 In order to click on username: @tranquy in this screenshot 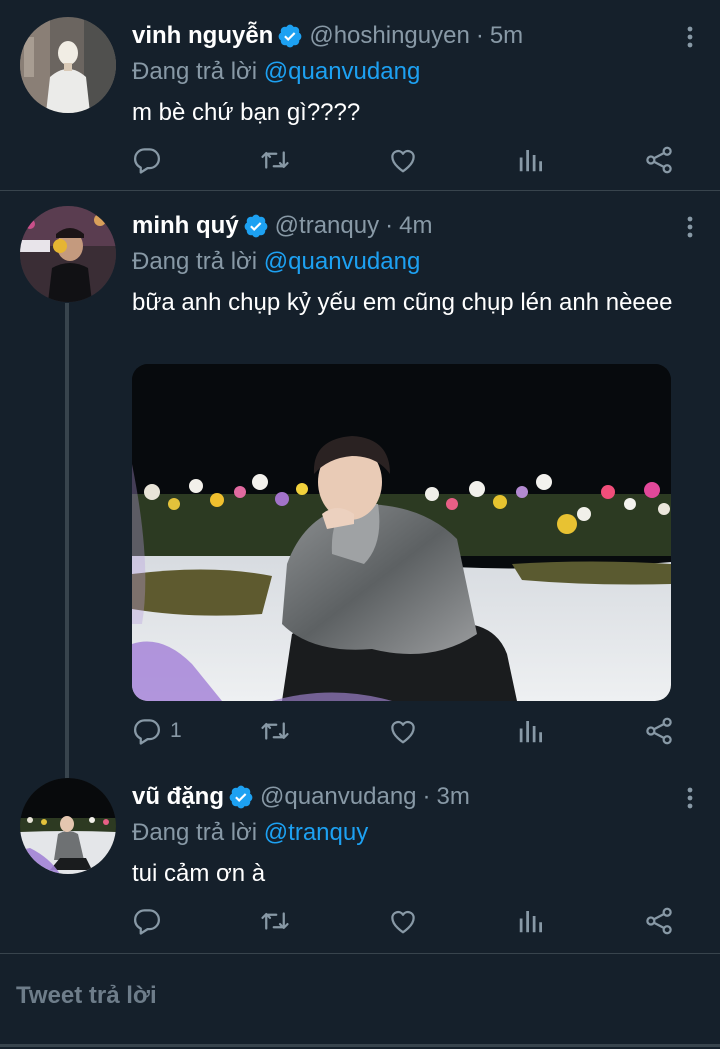, I will do `click(327, 226)`.